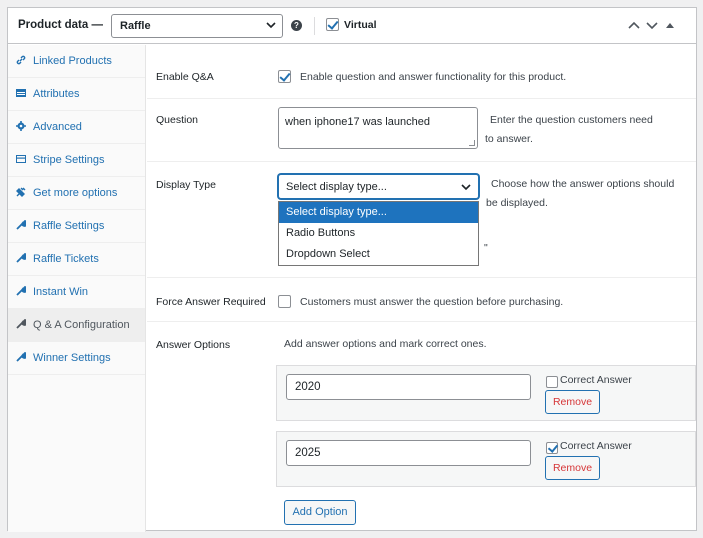 This screenshot has height=538, width=703. What do you see at coordinates (357, 122) in the screenshot?
I see `question-value: when iphone17 was launched` at bounding box center [357, 122].